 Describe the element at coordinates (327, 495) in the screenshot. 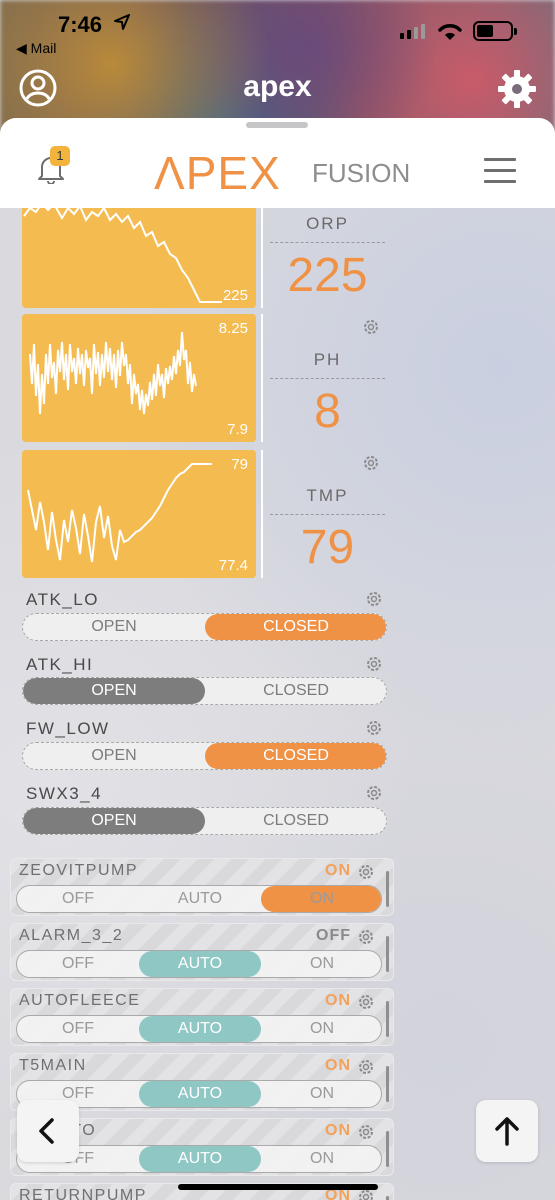

I see `probe-name-tmp: TMP` at that location.